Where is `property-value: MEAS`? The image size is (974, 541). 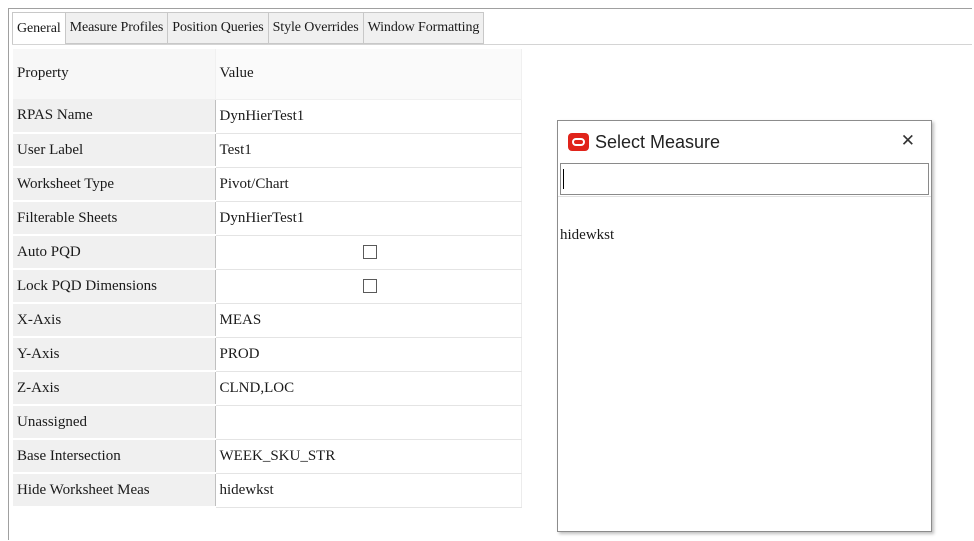 property-value: MEAS is located at coordinates (368, 320).